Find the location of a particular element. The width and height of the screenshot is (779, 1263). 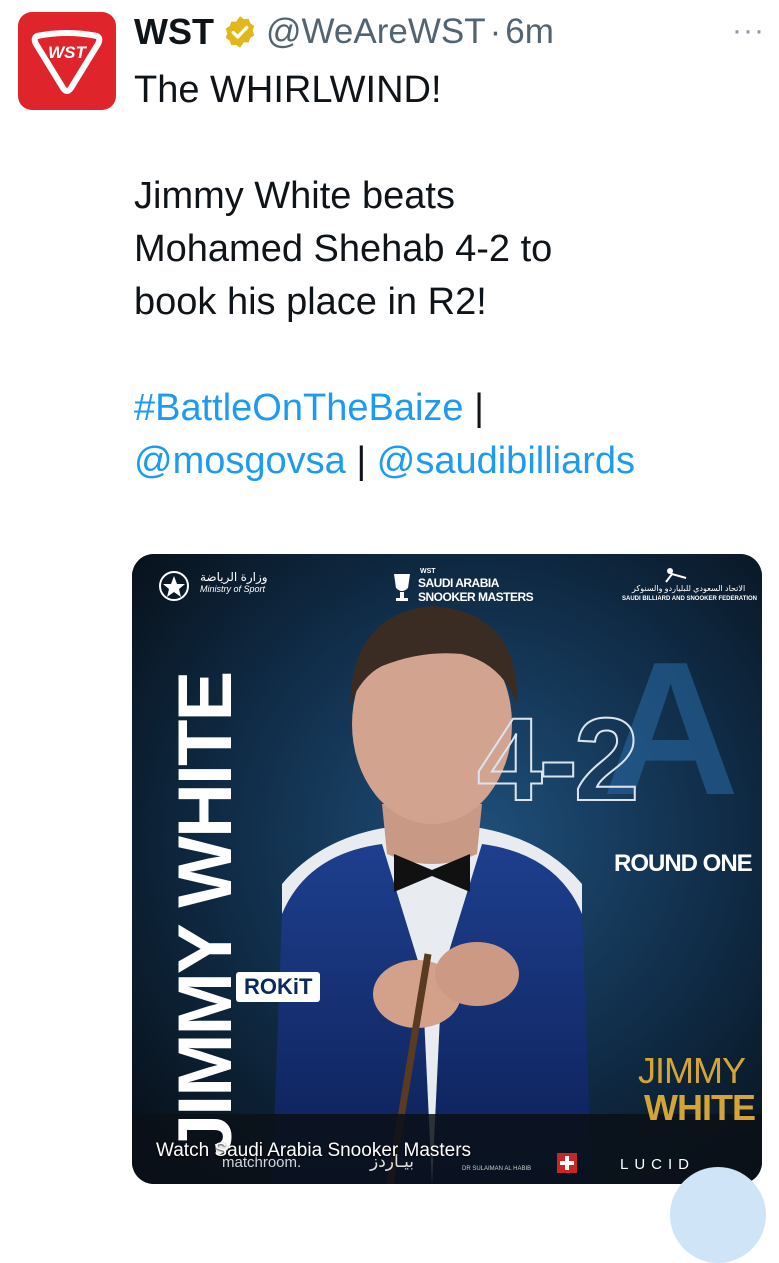

event-tag: WST is located at coordinates (428, 571).